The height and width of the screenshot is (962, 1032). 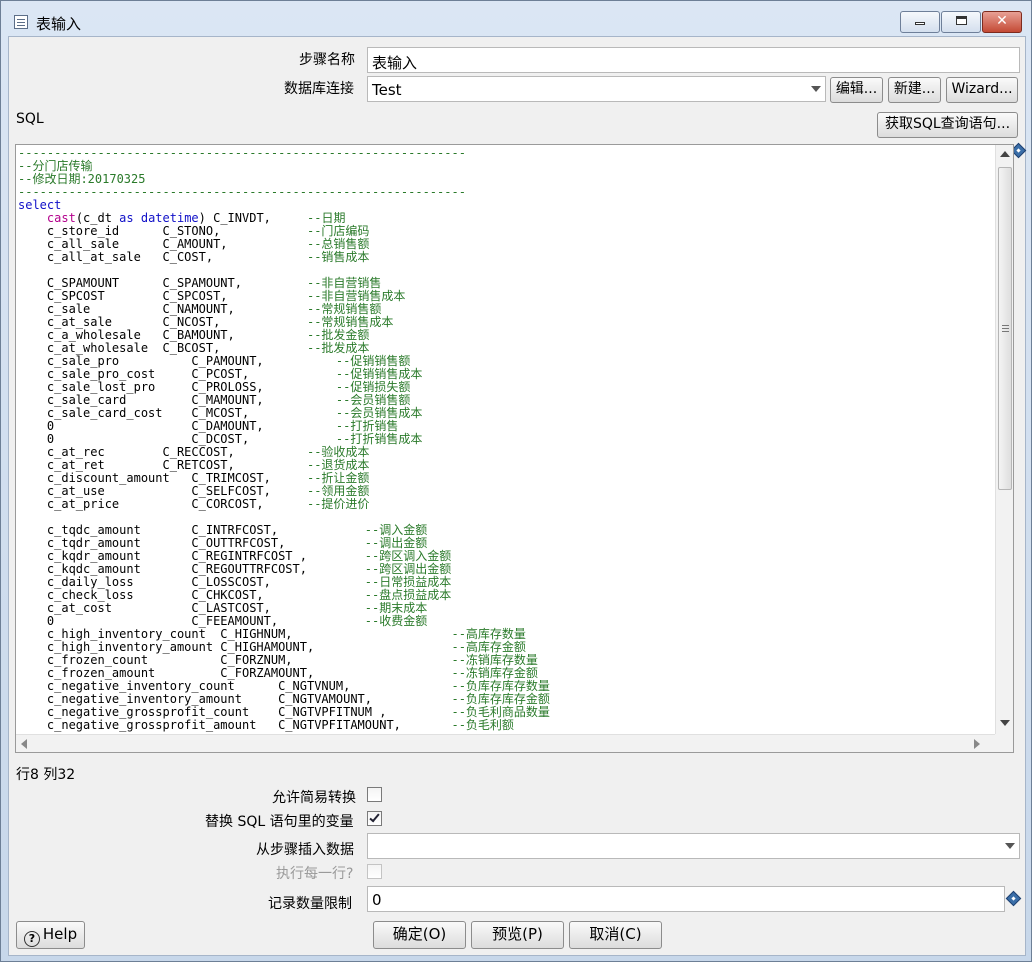 I want to click on cancel-button: 取消(C), so click(x=615, y=935).